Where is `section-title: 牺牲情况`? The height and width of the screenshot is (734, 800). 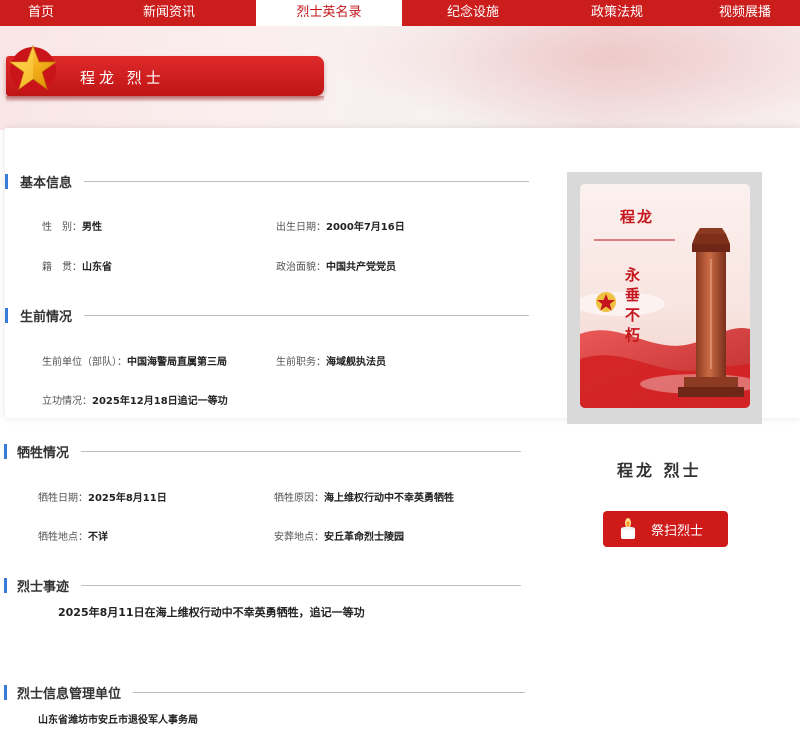
section-title: 牺牲情况 is located at coordinates (43, 453).